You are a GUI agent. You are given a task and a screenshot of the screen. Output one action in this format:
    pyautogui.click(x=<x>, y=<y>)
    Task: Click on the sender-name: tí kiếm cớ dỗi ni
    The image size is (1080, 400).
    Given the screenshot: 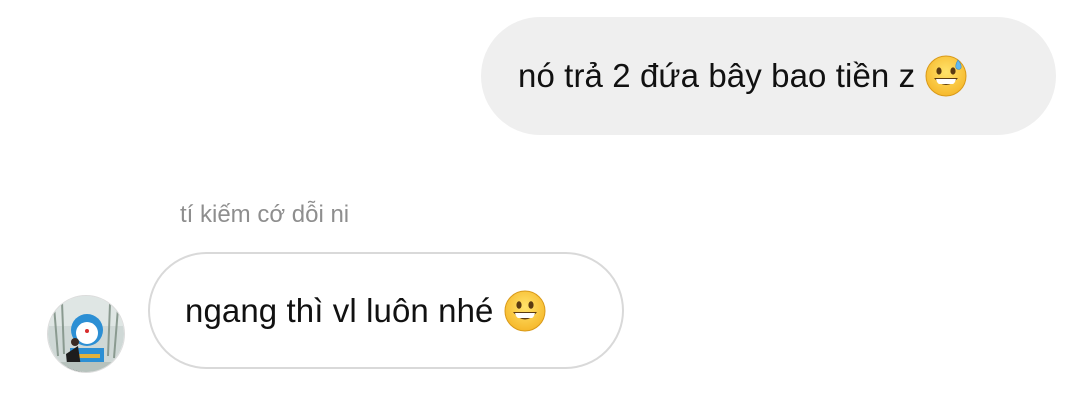 What is the action you would take?
    pyautogui.click(x=265, y=214)
    